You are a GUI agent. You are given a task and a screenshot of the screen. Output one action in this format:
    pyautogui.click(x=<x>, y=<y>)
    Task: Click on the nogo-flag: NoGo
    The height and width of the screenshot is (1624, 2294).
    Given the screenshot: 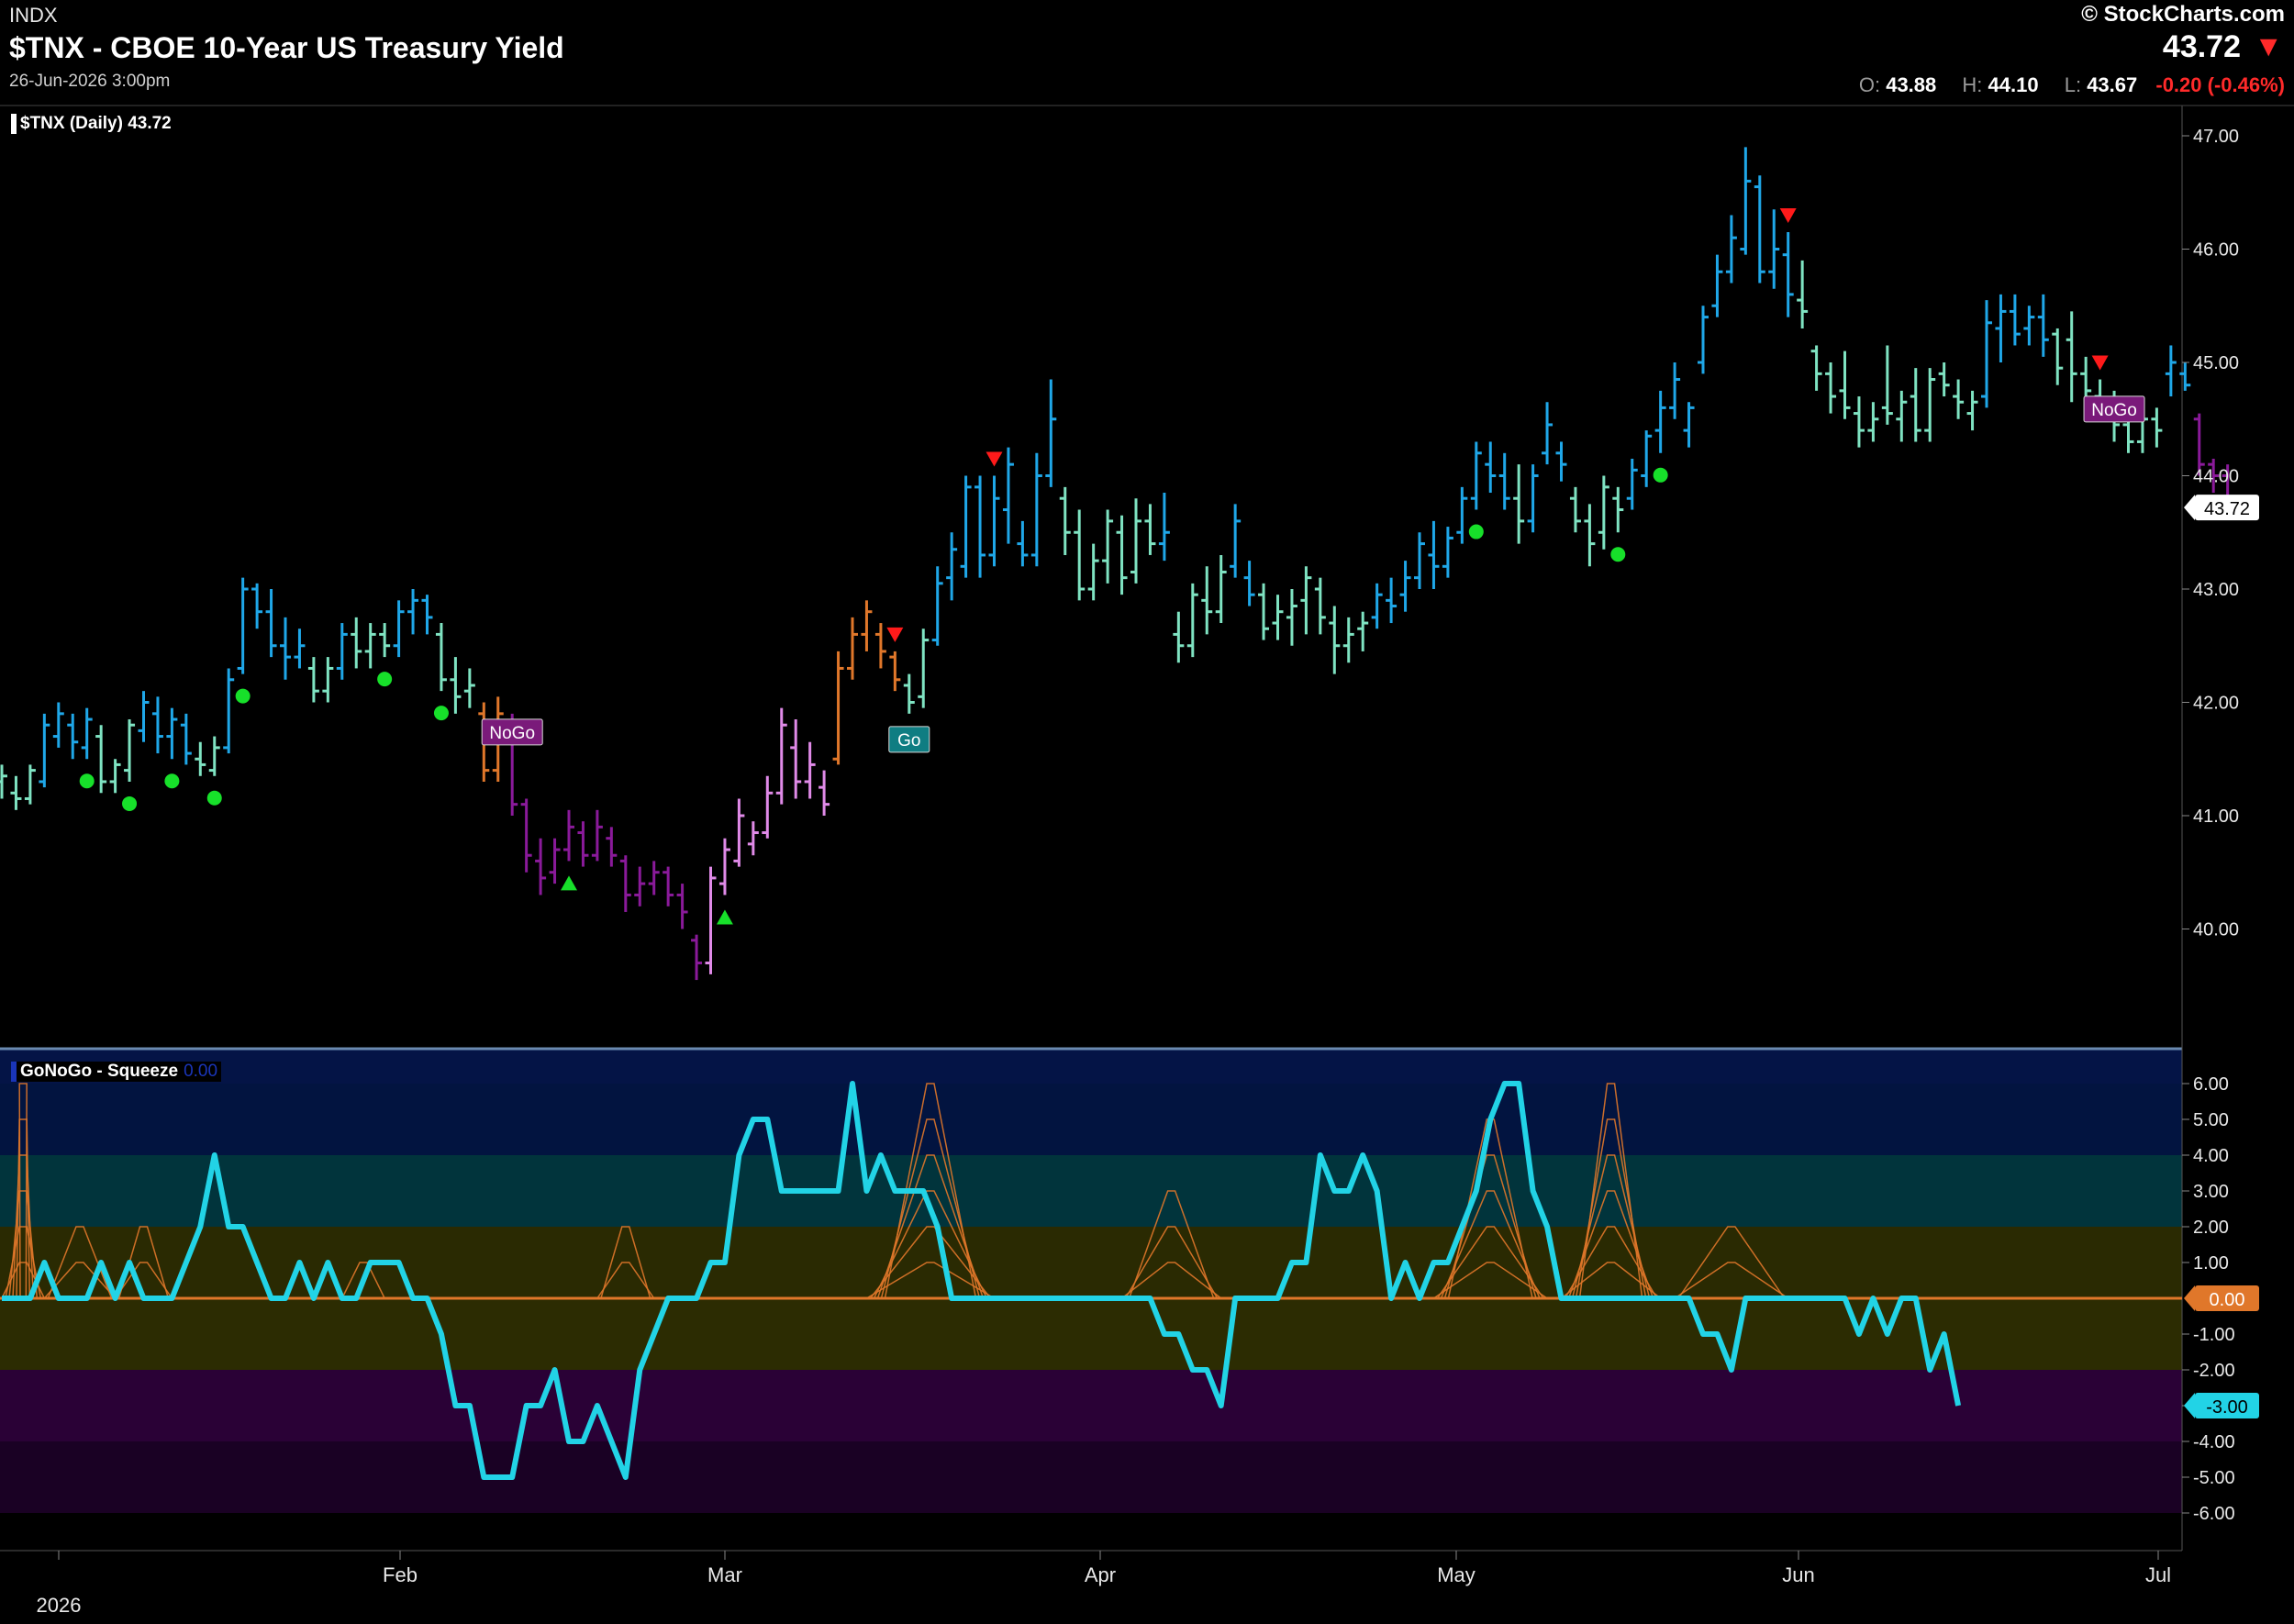 What is the action you would take?
    pyautogui.click(x=512, y=732)
    